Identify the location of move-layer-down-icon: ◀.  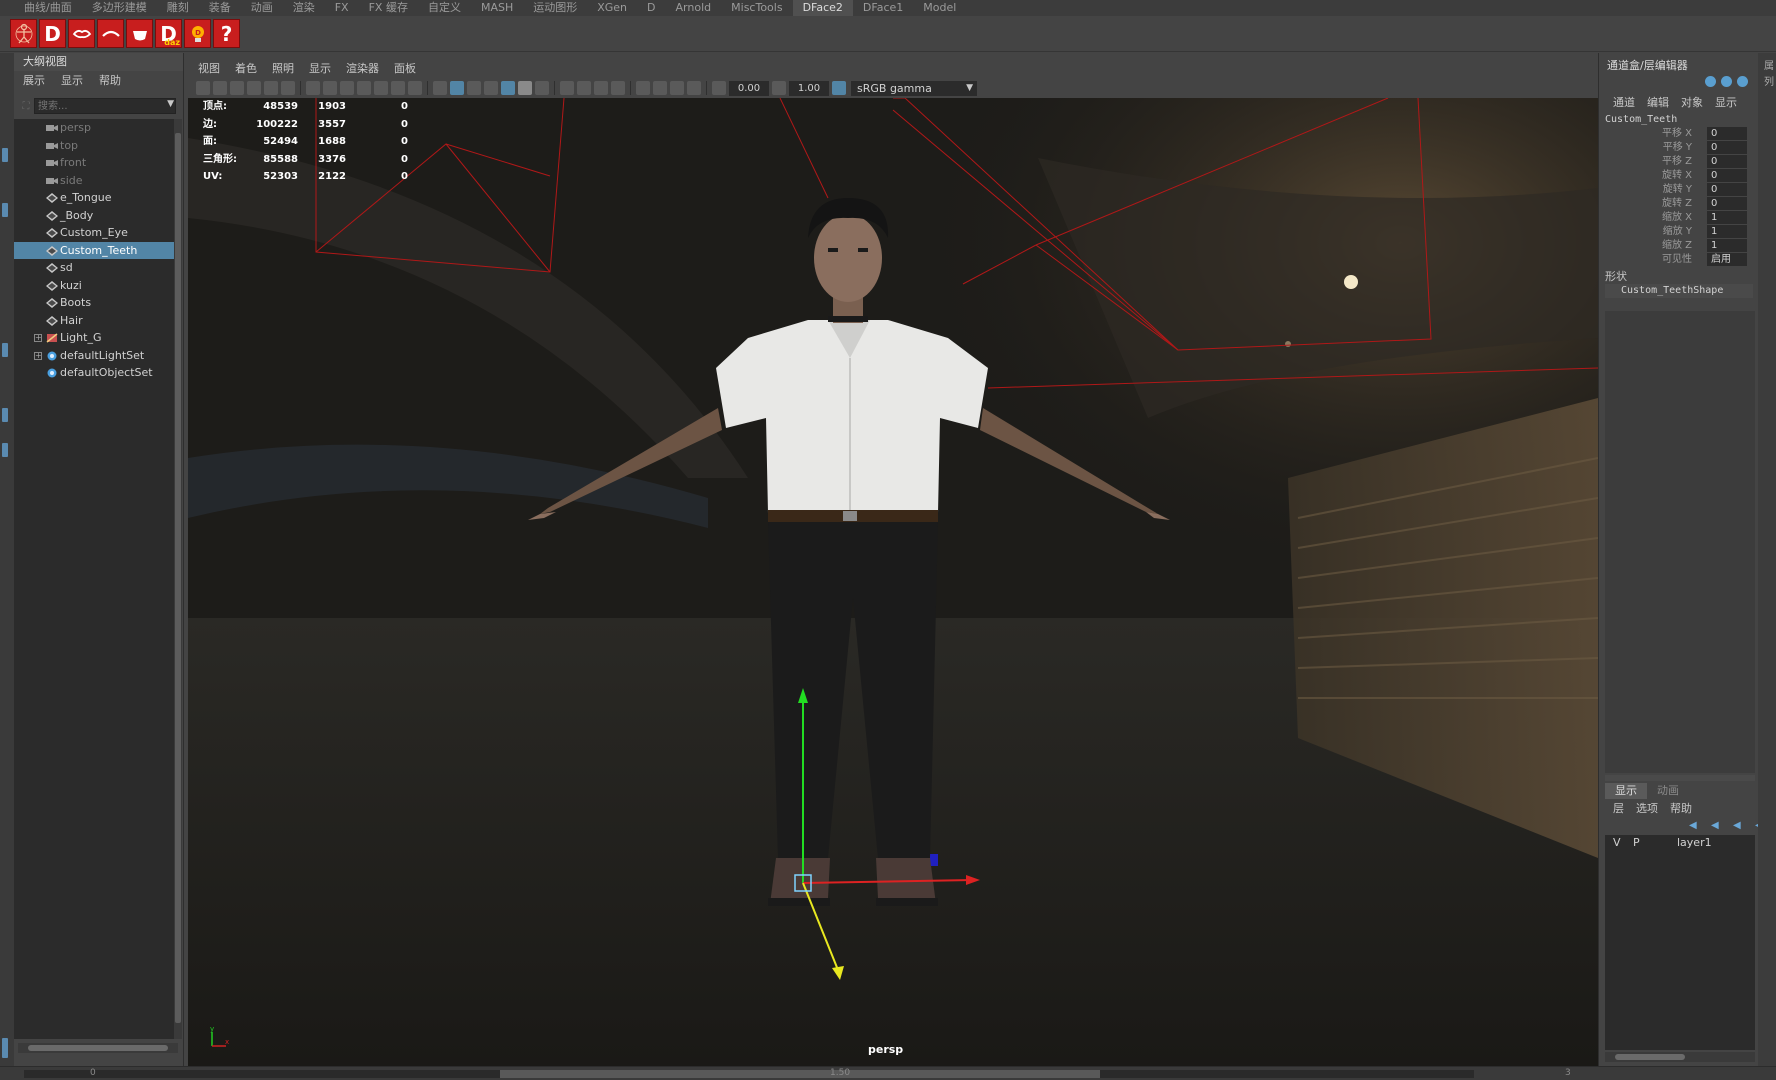
(1718, 826).